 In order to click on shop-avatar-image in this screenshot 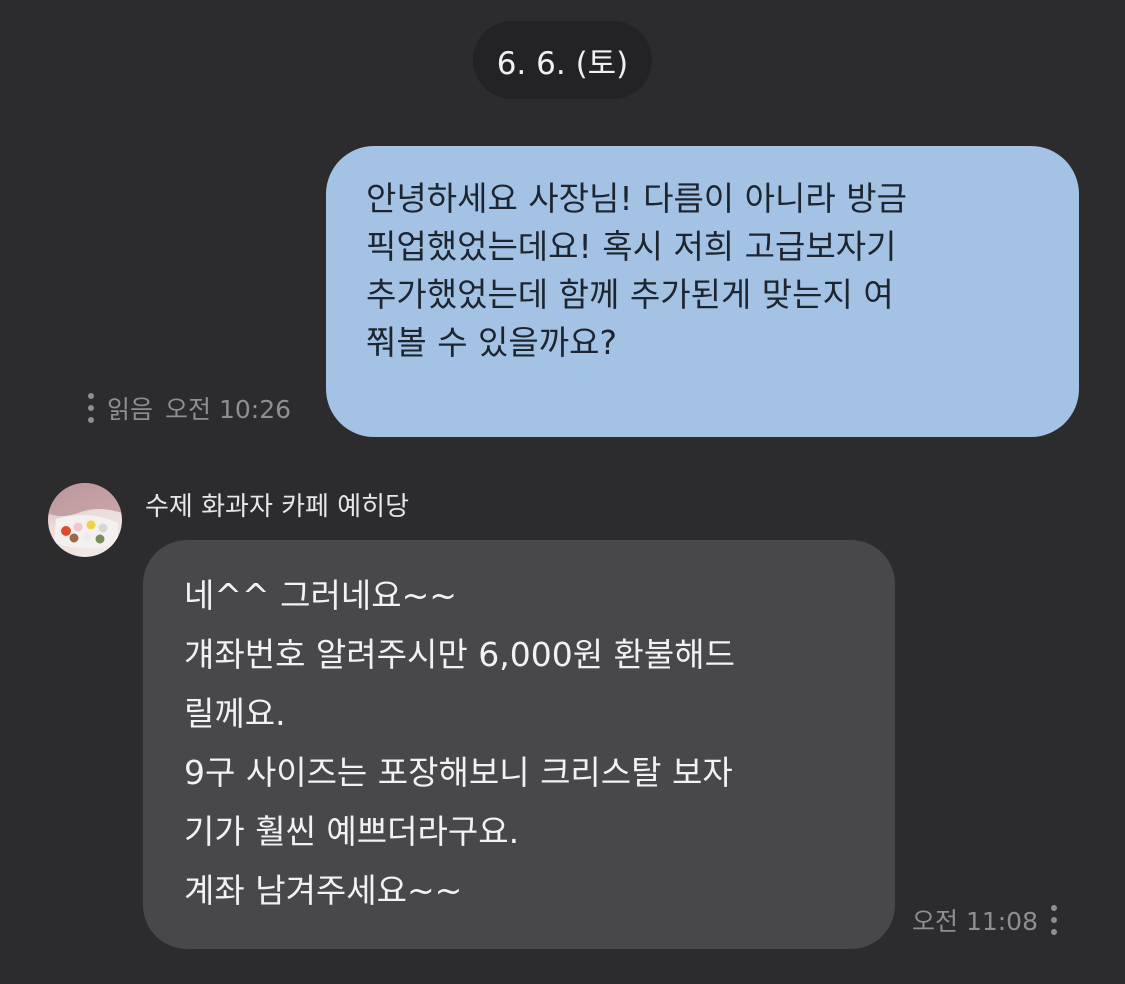, I will do `click(85, 516)`.